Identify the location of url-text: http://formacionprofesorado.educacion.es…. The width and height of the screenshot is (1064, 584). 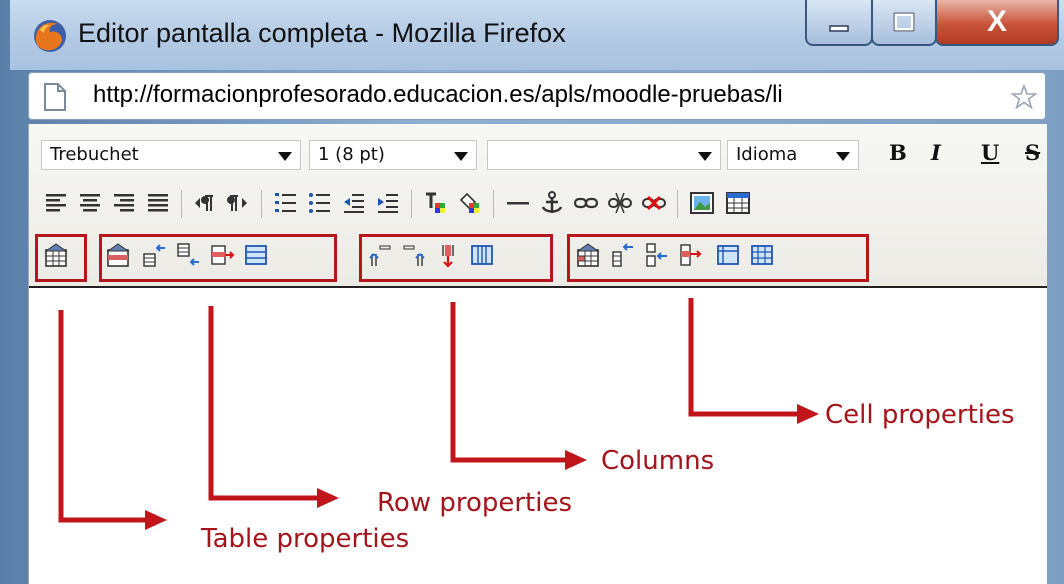
(438, 95).